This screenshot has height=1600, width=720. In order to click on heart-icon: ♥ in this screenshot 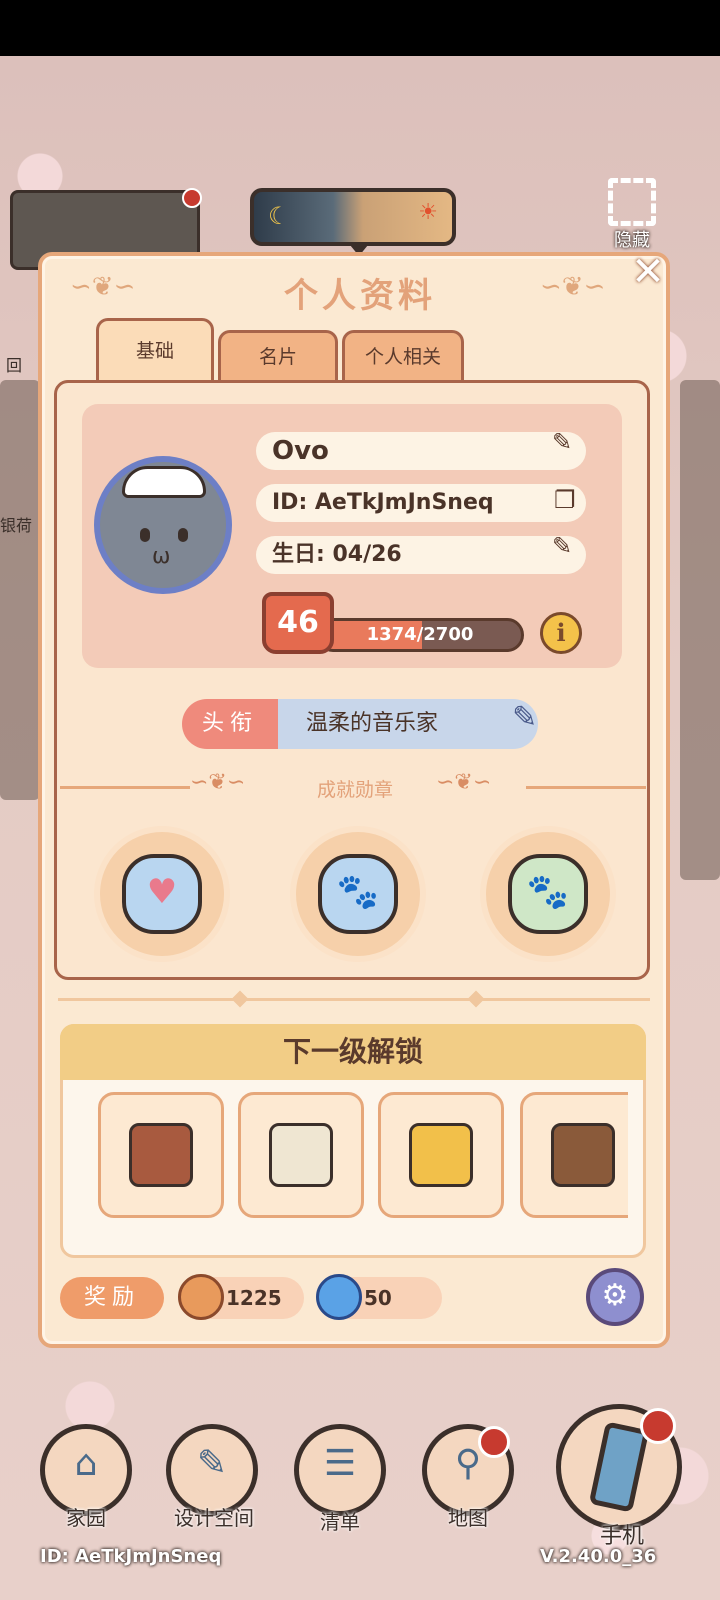, I will do `click(162, 892)`.